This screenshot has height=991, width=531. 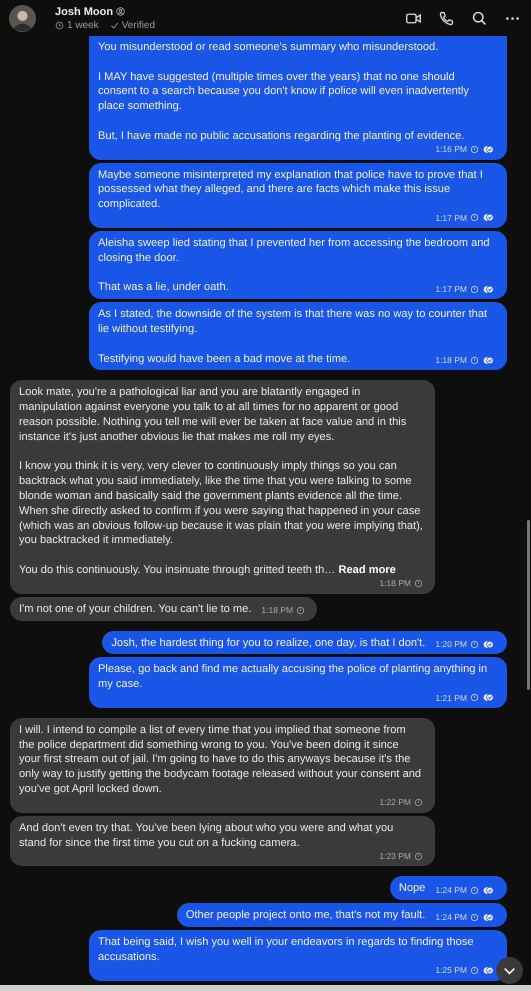 What do you see at coordinates (135, 609) in the screenshot?
I see `message-text: I'm not one of your children. You can't lie to me.` at bounding box center [135, 609].